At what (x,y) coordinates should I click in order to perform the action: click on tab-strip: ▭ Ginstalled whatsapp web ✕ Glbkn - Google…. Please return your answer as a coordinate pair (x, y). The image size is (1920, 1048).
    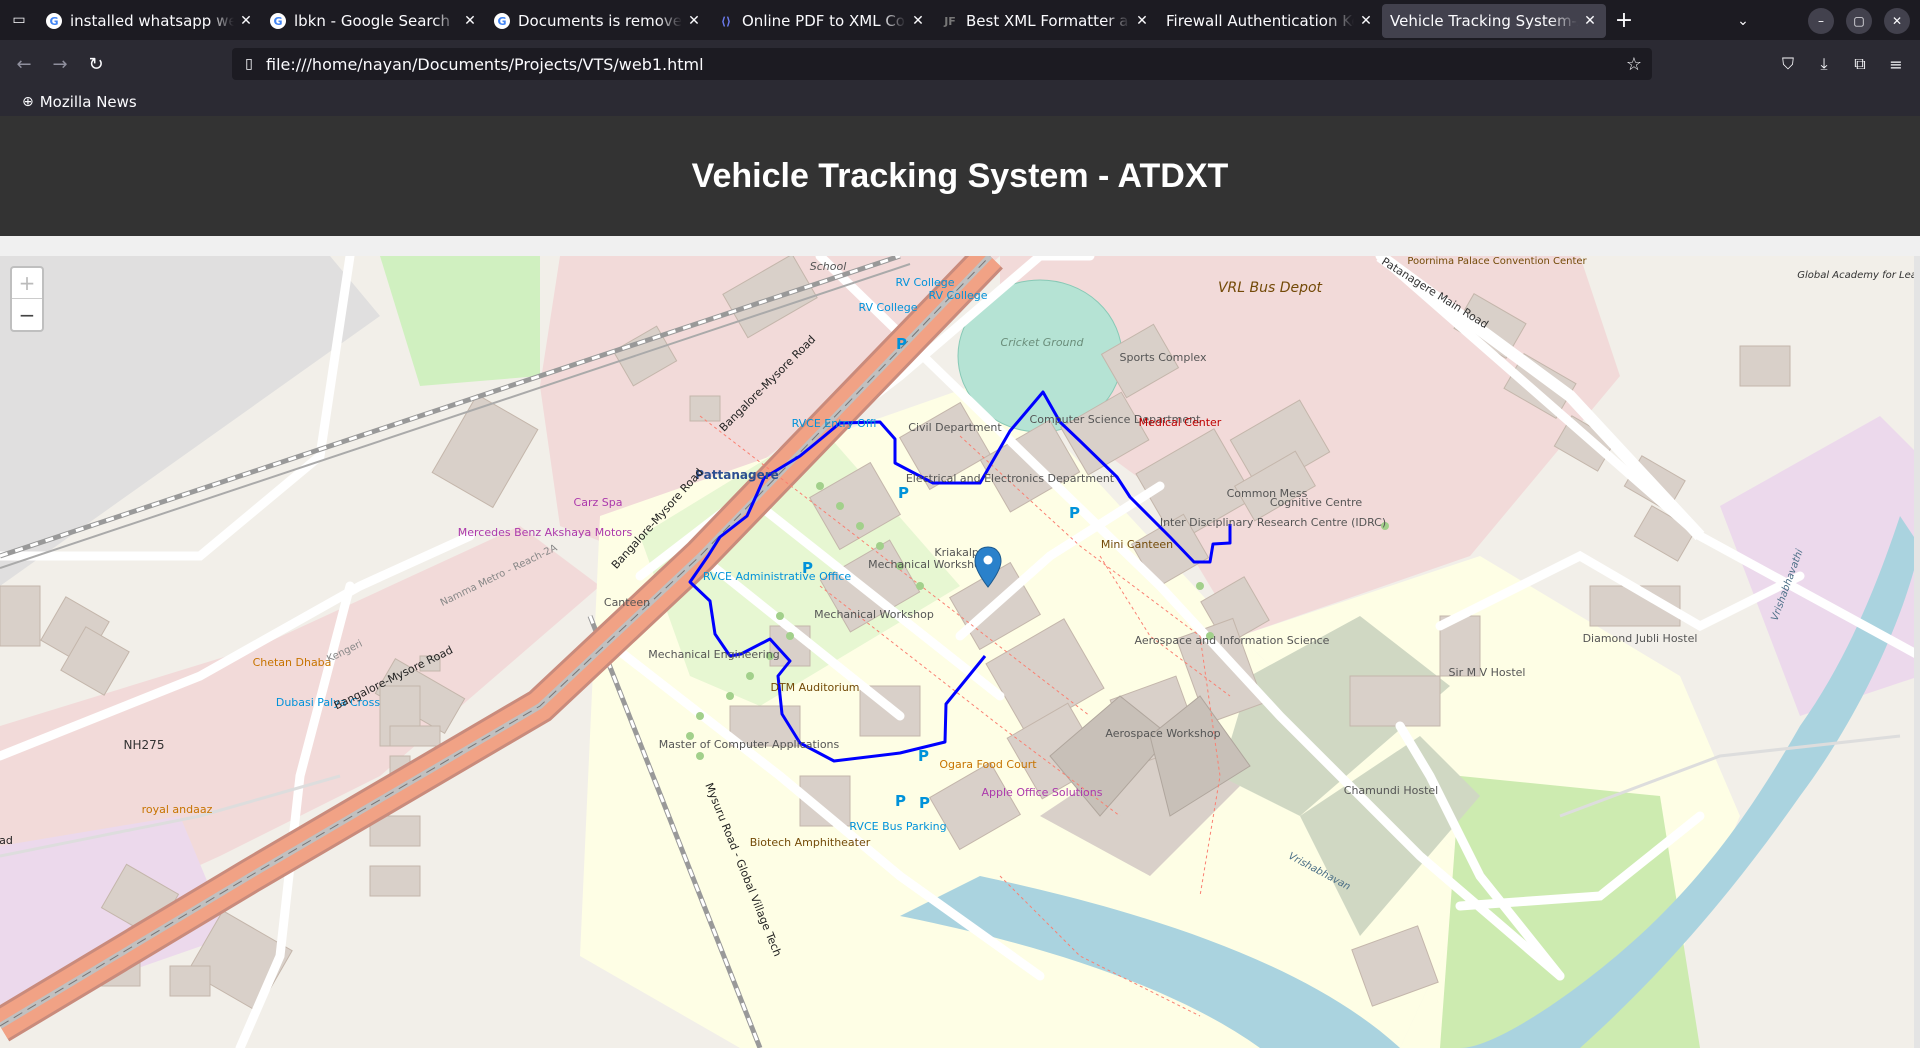
    Looking at the image, I should click on (960, 20).